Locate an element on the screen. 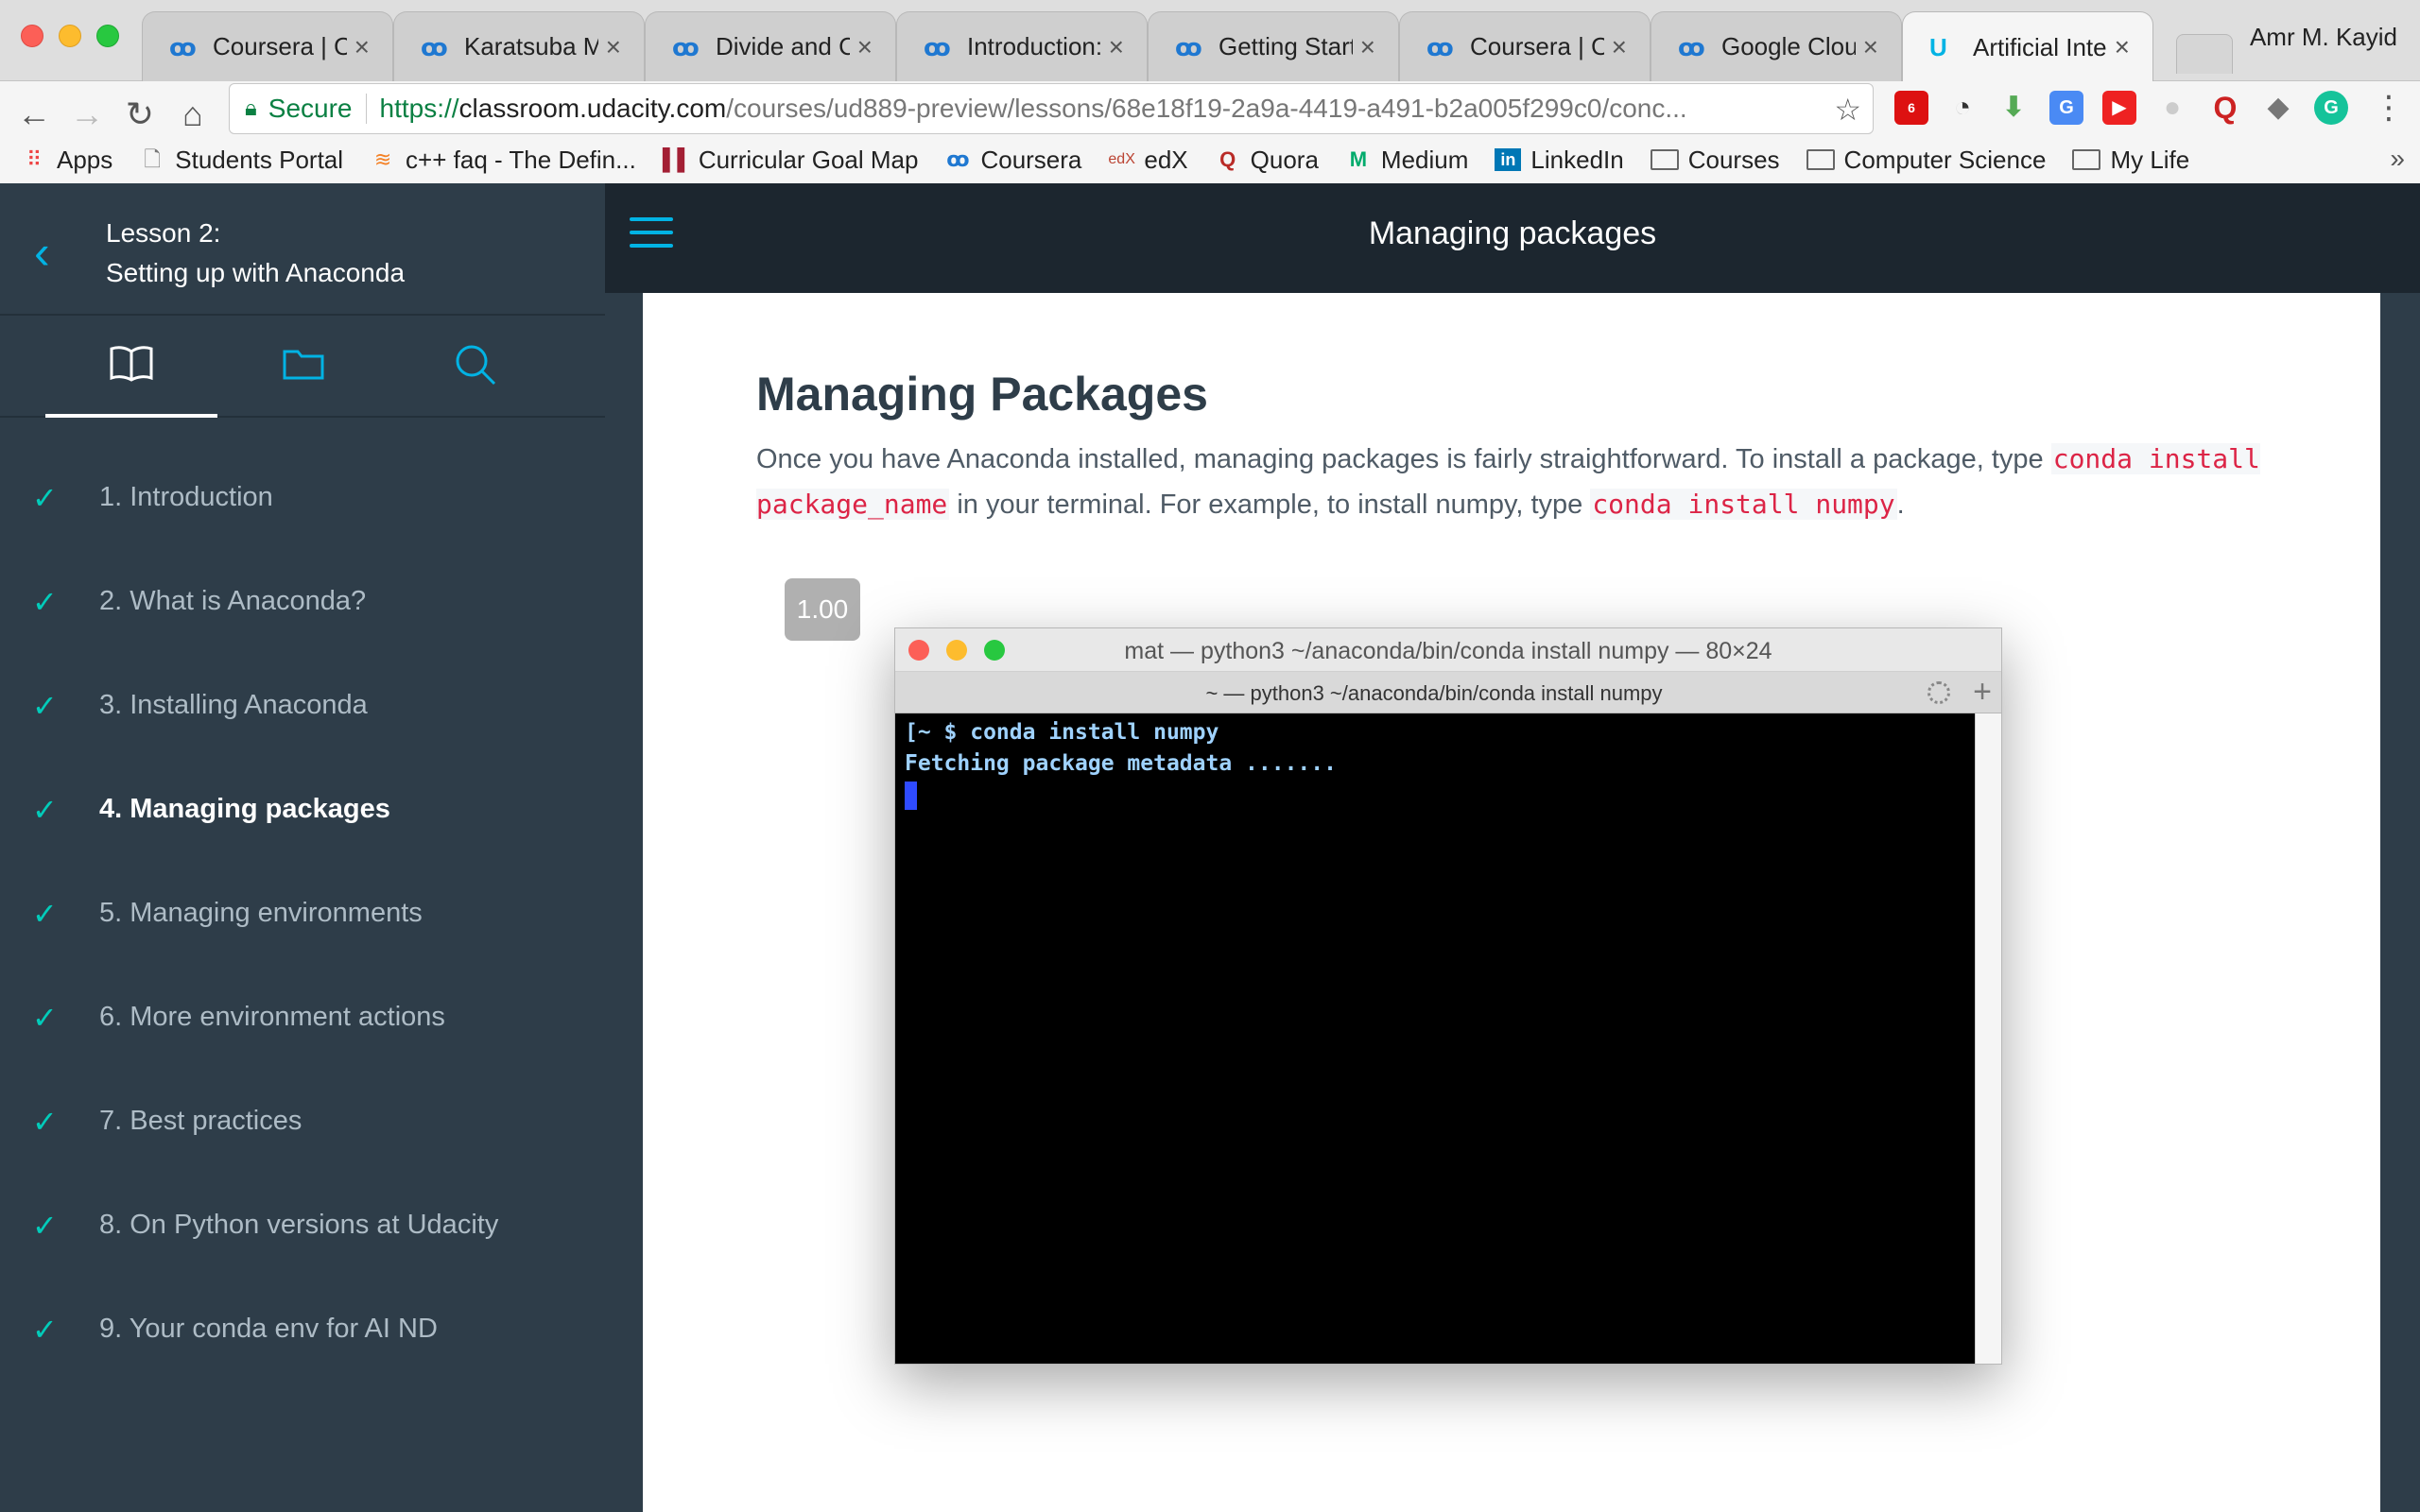 The height and width of the screenshot is (1512, 2420). bookmark-label: Medium is located at coordinates (1424, 159).